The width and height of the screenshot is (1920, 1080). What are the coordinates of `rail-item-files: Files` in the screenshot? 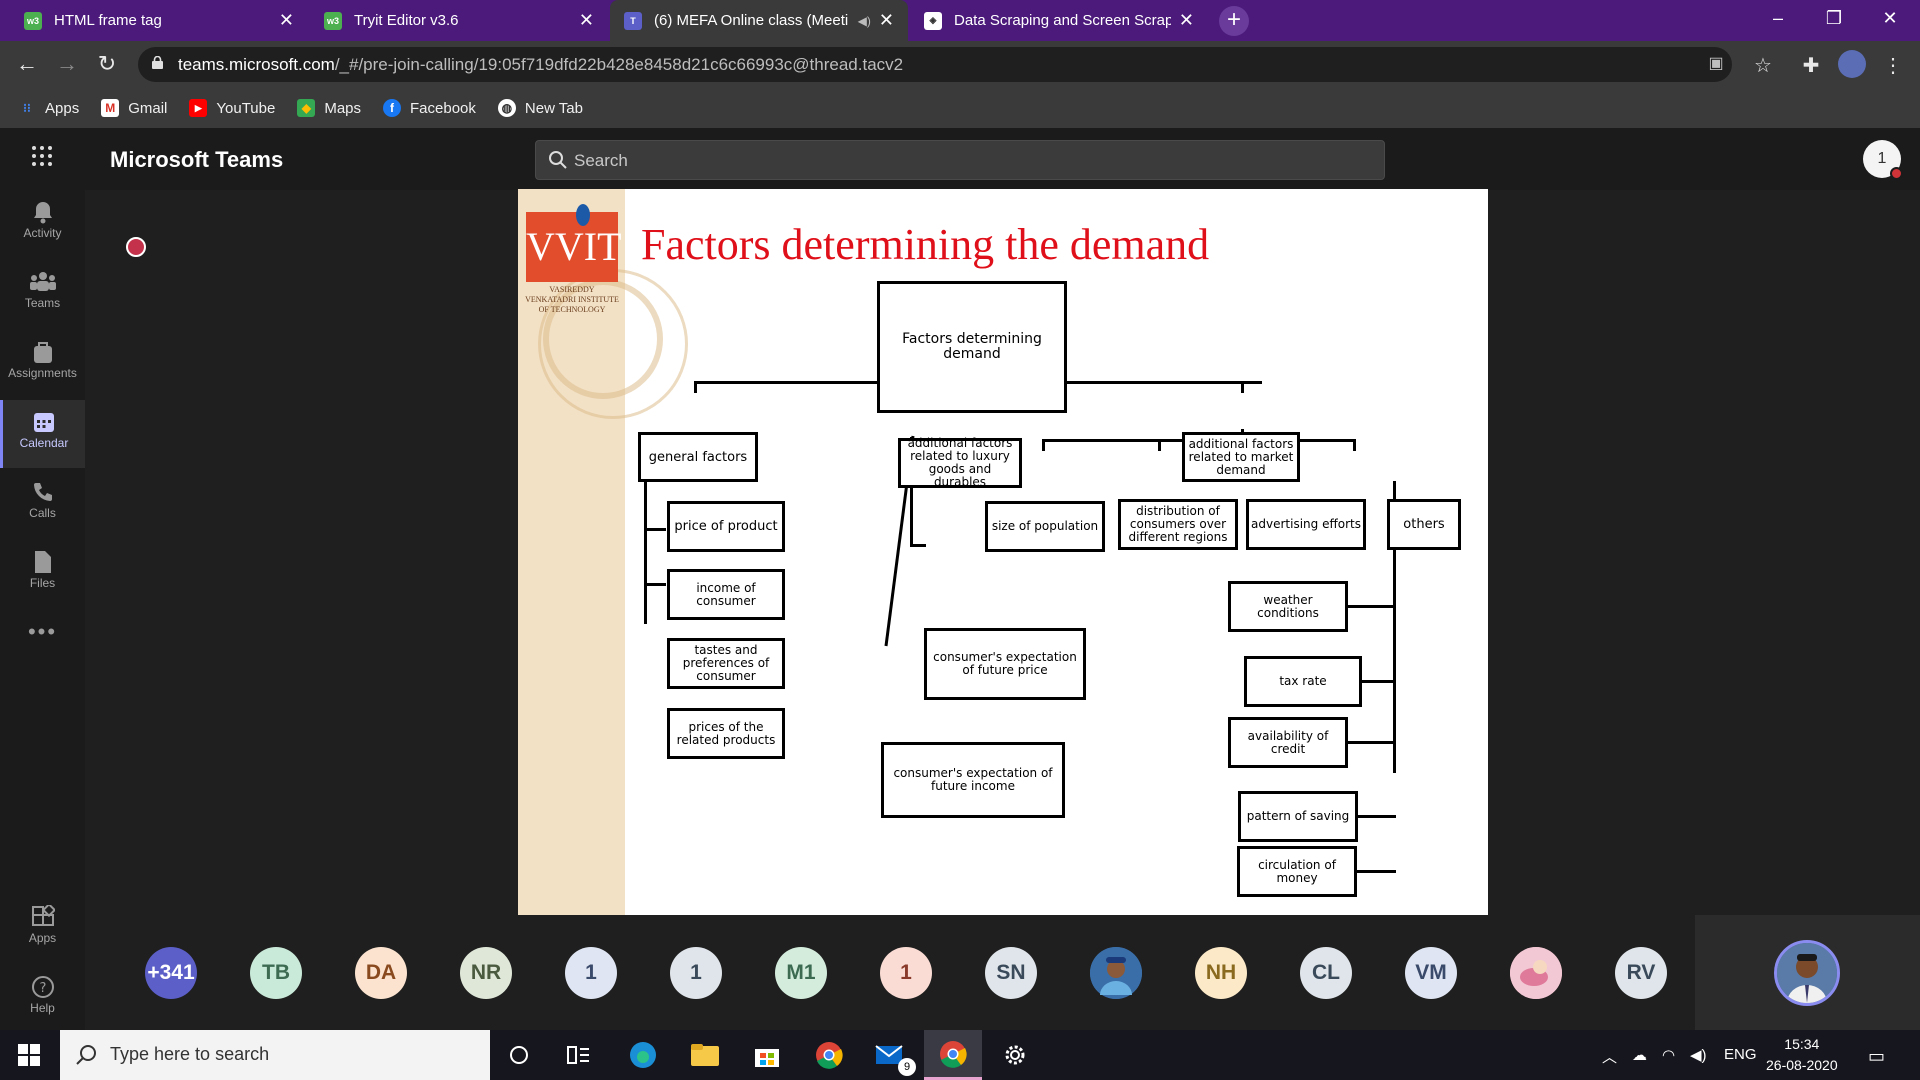 It's located at (42, 574).